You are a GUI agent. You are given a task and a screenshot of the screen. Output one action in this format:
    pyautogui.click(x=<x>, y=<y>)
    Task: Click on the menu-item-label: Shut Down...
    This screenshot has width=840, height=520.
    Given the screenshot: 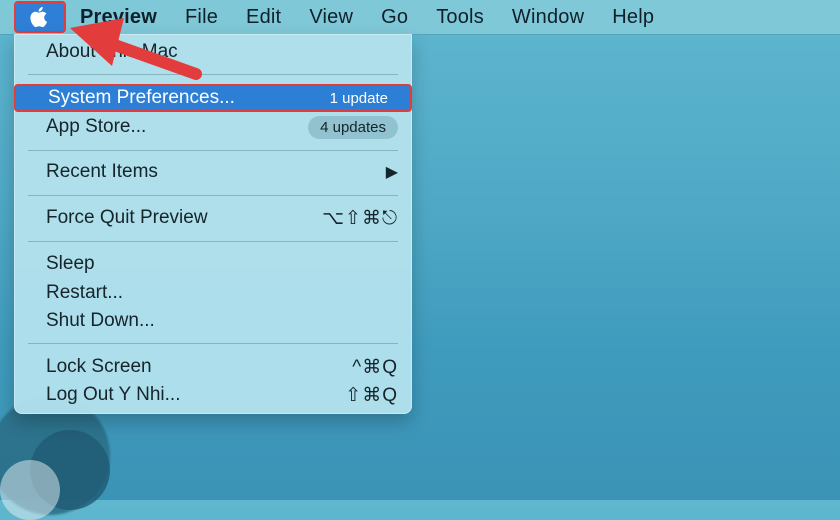 What is the action you would take?
    pyautogui.click(x=100, y=320)
    